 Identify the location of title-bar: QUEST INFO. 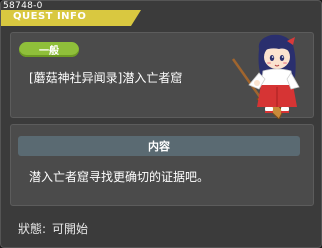
(161, 18).